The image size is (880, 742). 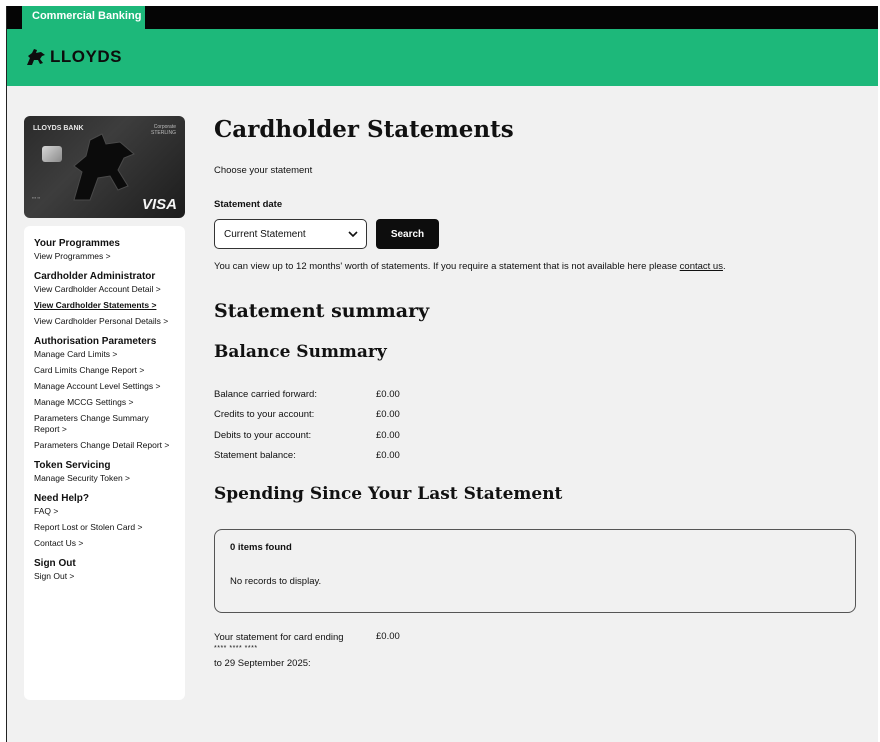 I want to click on info-text-end: ., so click(x=724, y=266).